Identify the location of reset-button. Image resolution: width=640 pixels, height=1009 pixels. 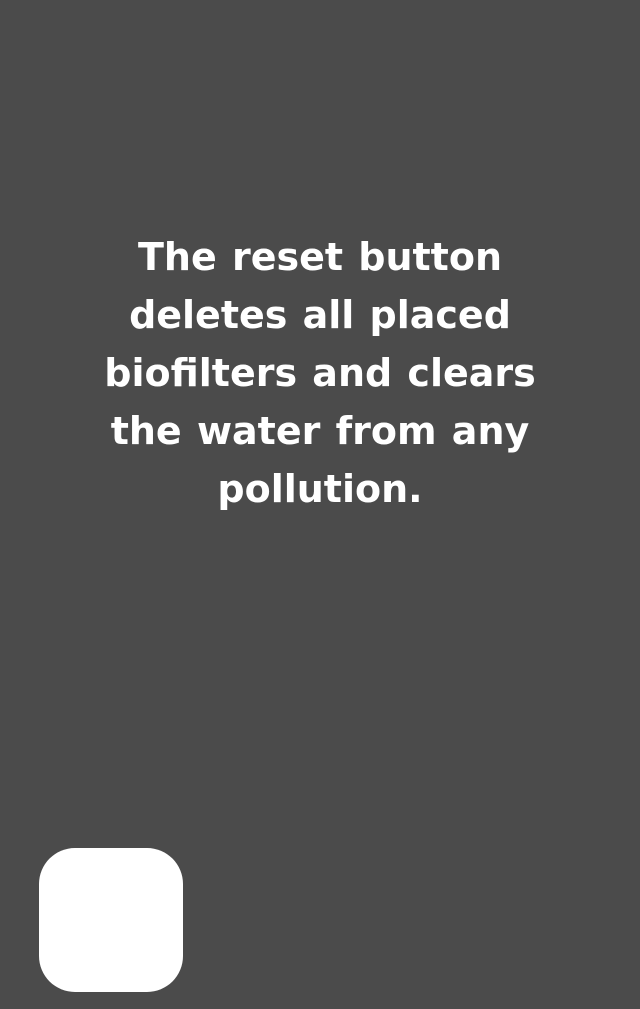
(111, 920).